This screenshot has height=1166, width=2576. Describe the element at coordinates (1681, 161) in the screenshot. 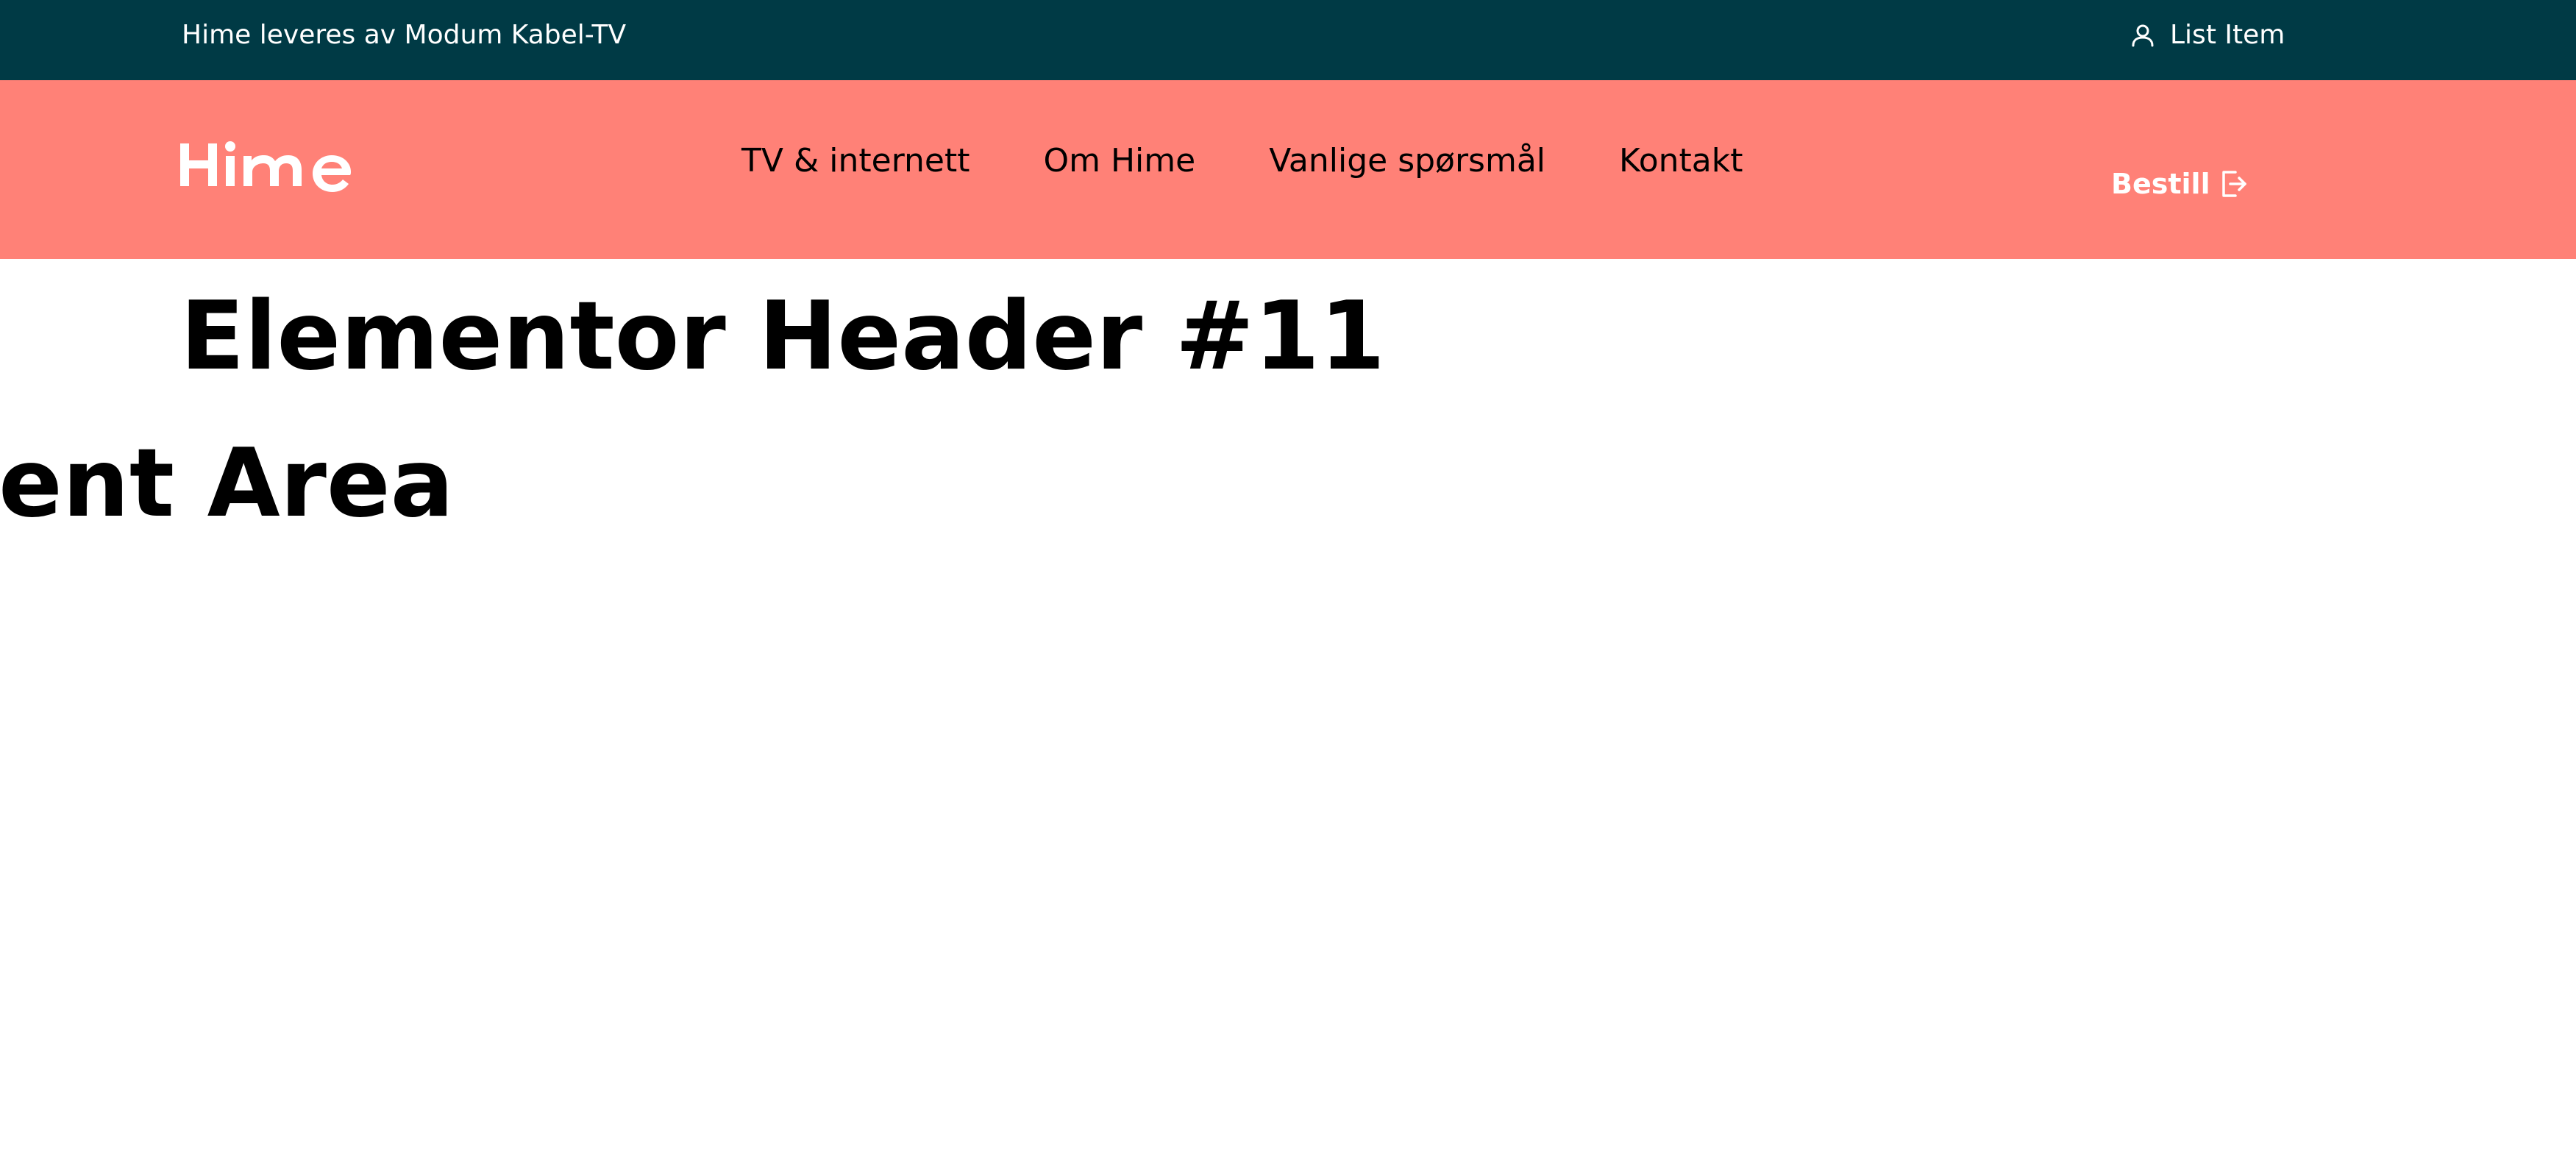

I see `nav-item-kontakt: Kontakt` at that location.